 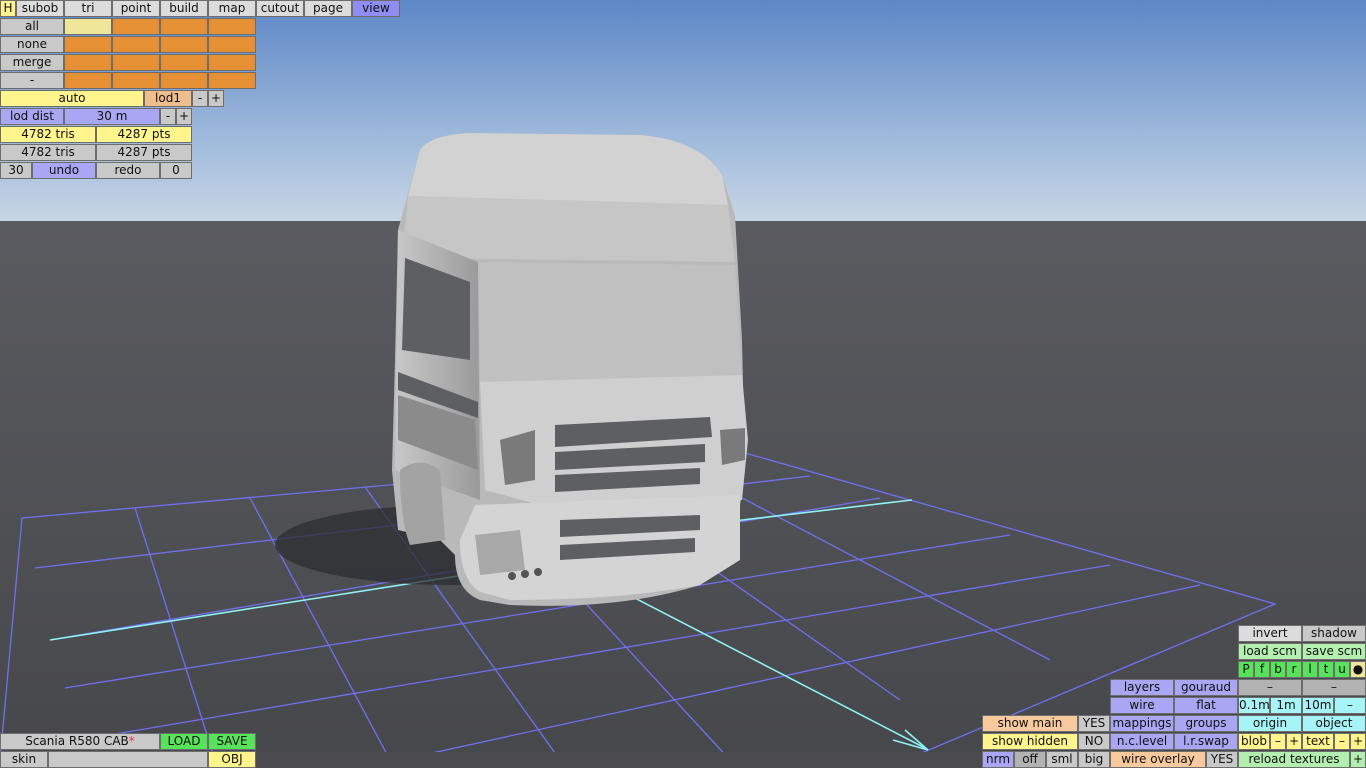 What do you see at coordinates (1294, 759) in the screenshot?
I see `reload-textures-button: reload textures` at bounding box center [1294, 759].